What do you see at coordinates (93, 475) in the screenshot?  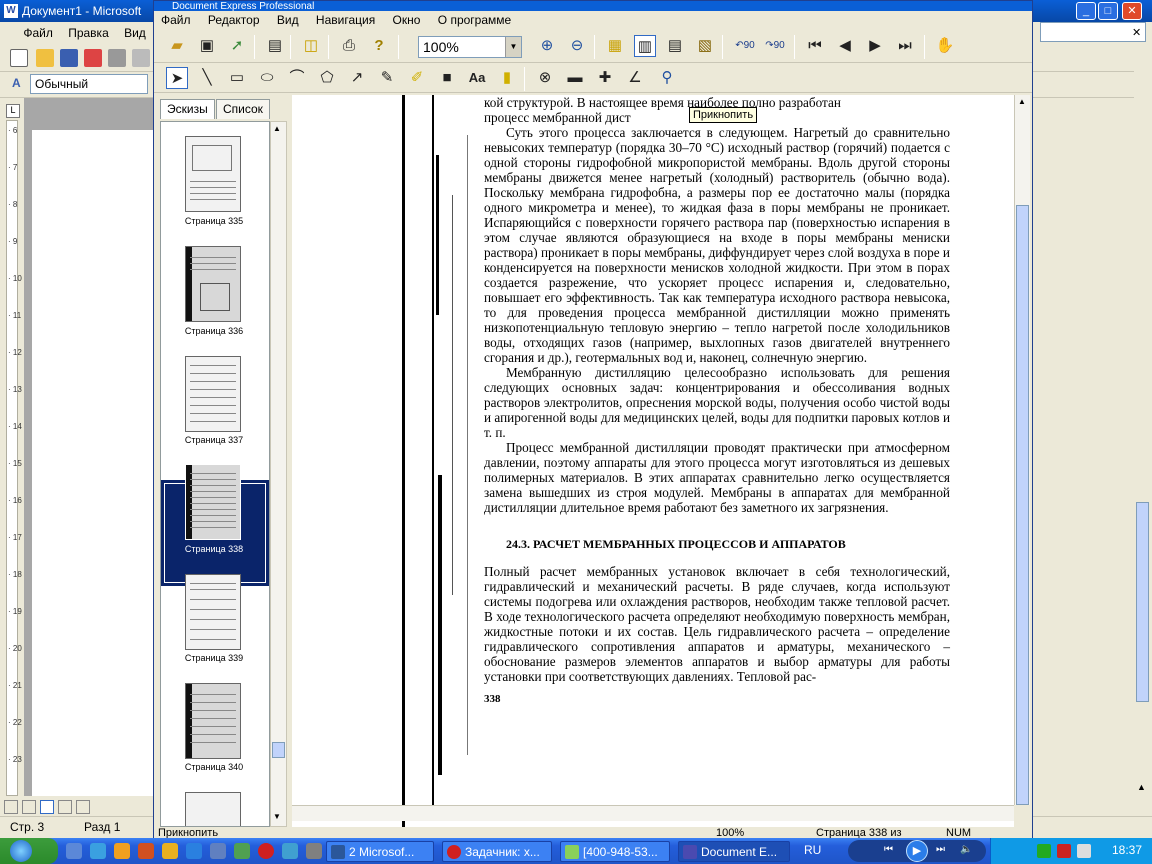 I see `word-page` at bounding box center [93, 475].